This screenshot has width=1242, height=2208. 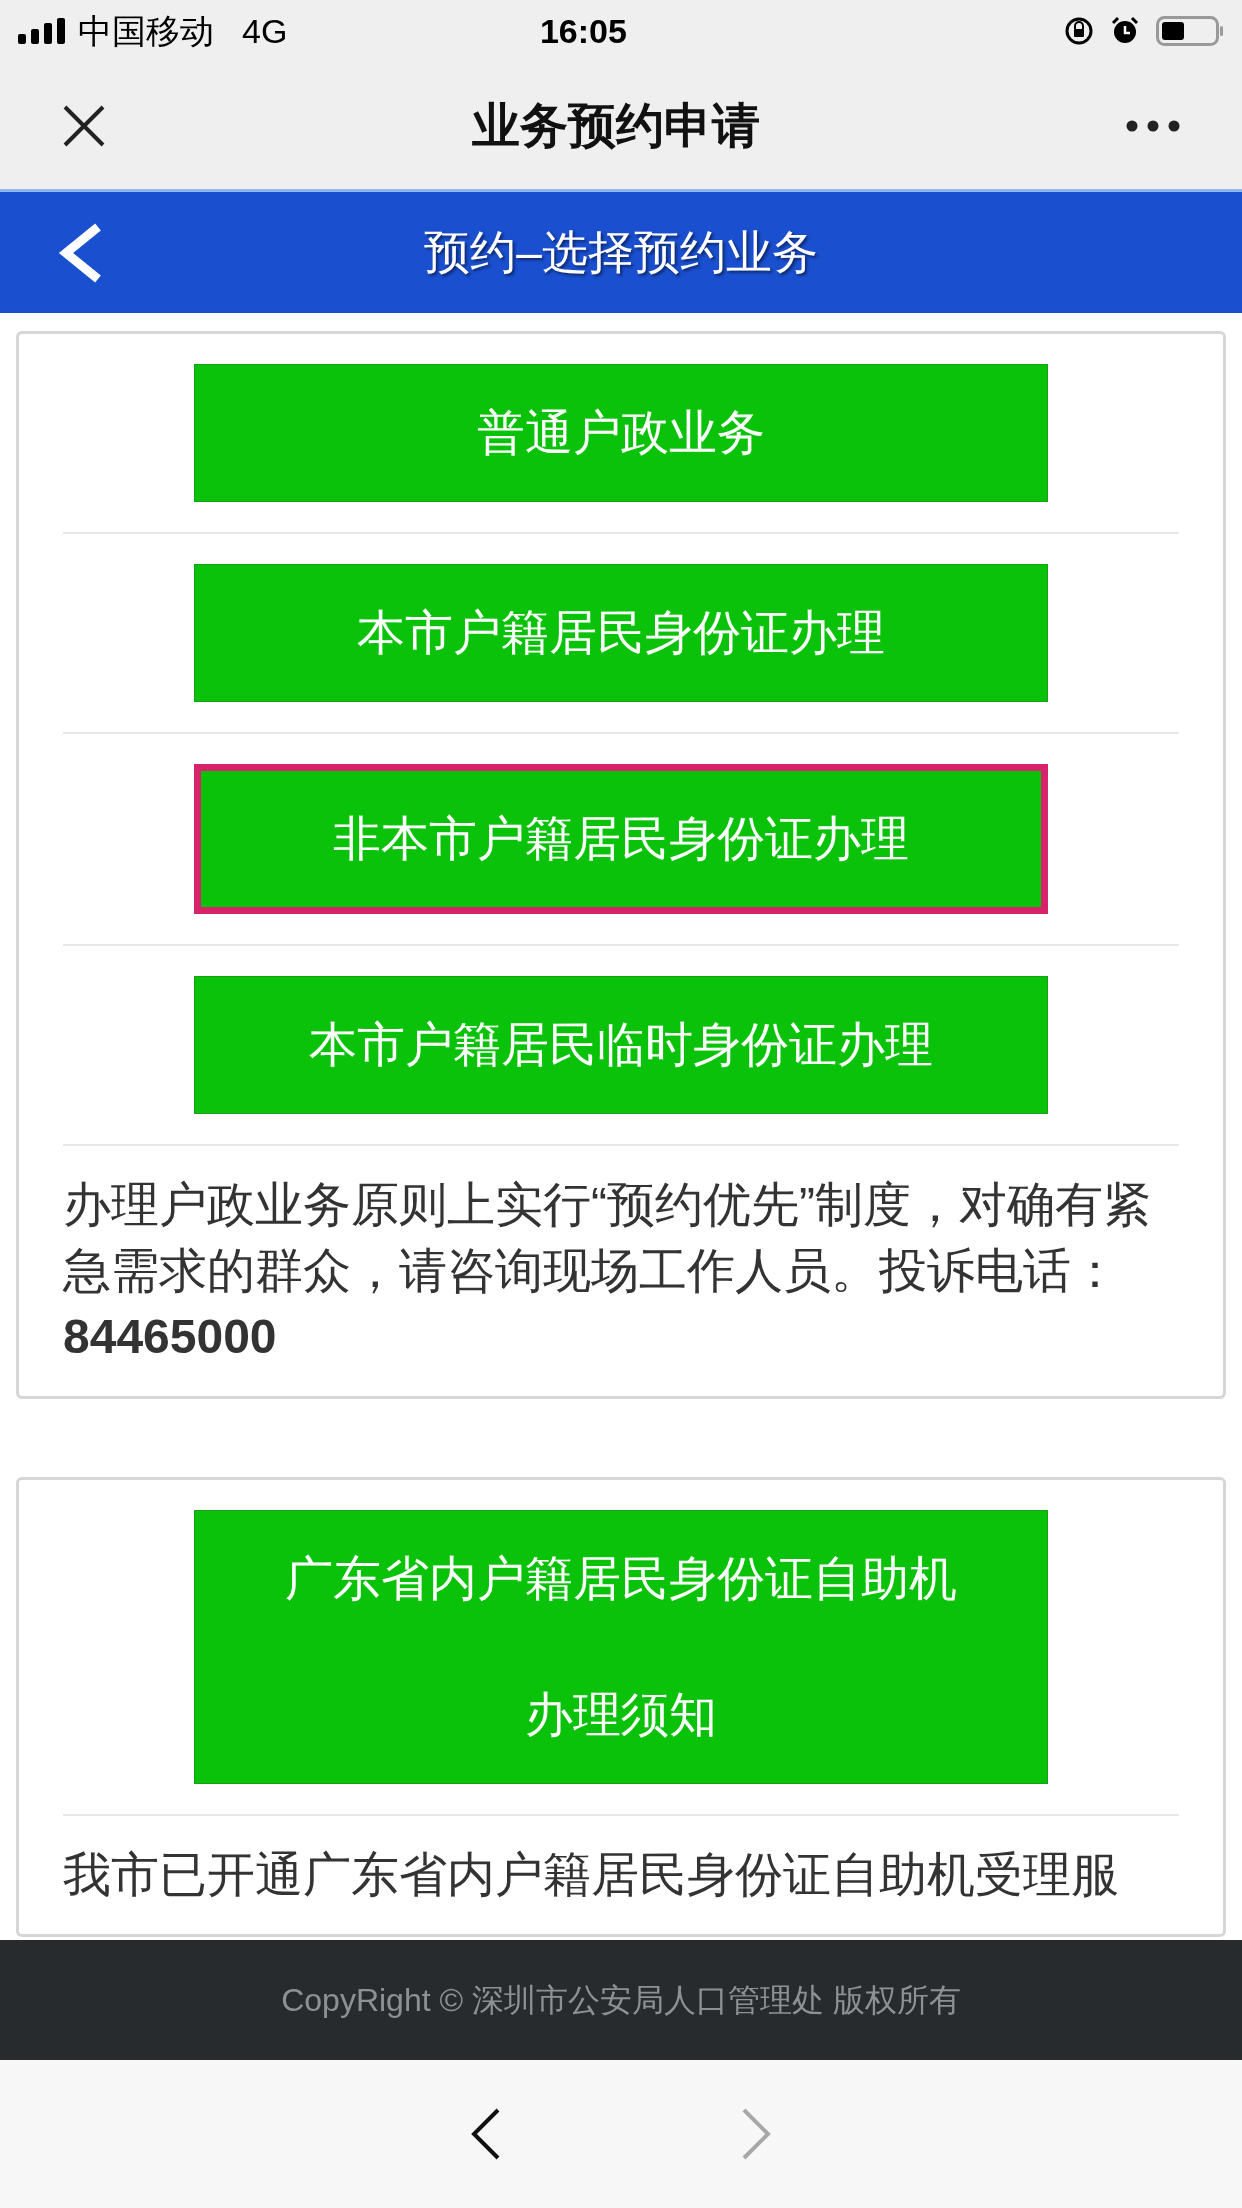 I want to click on close-icon, so click(x=84, y=125).